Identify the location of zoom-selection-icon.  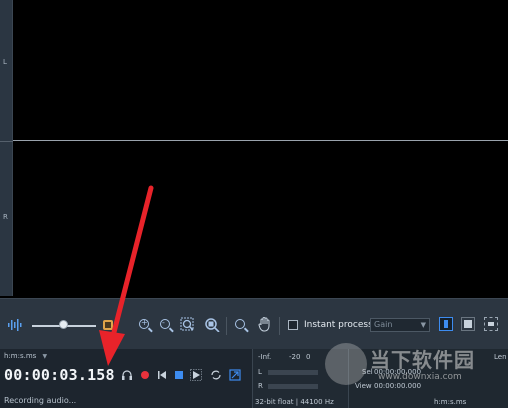
(188, 324).